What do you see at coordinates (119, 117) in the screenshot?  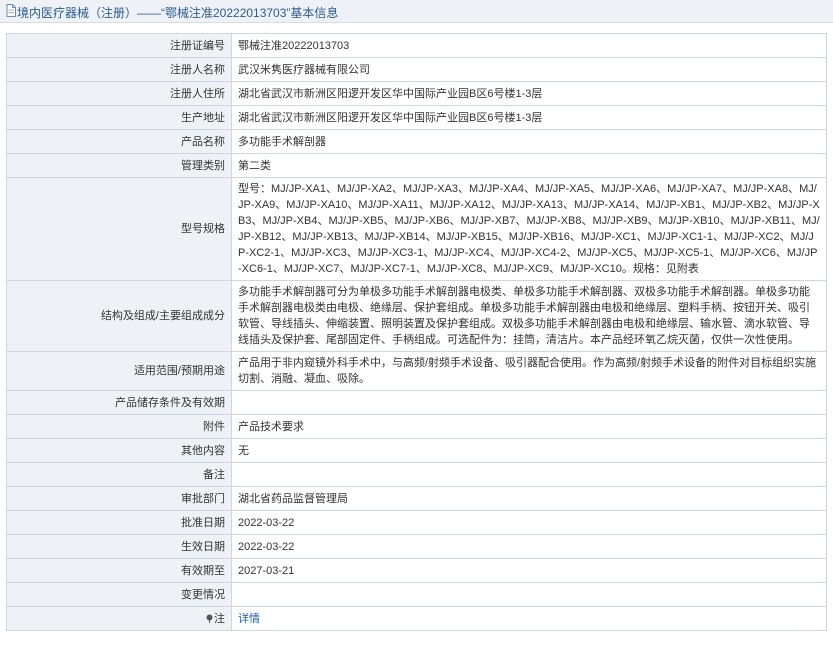 I see `field-label: 生产地址` at bounding box center [119, 117].